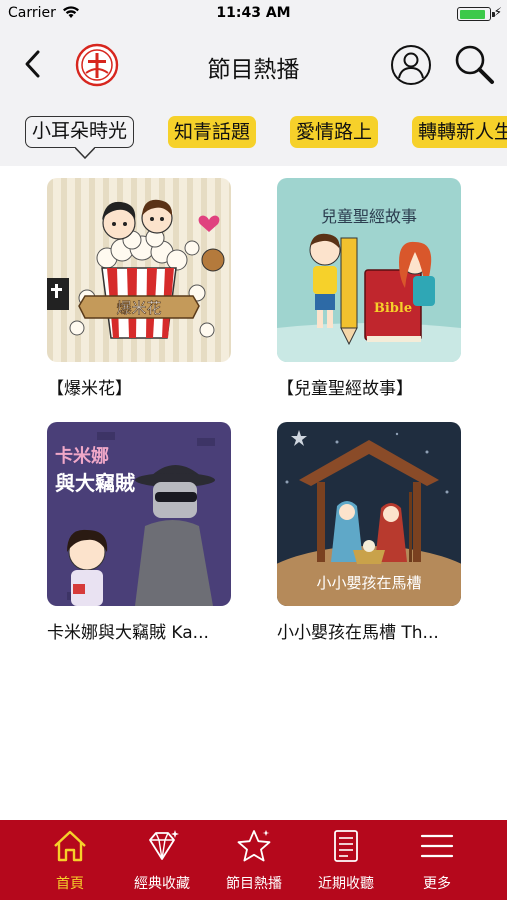  What do you see at coordinates (70, 884) in the screenshot?
I see `tab-home-label: 首頁` at bounding box center [70, 884].